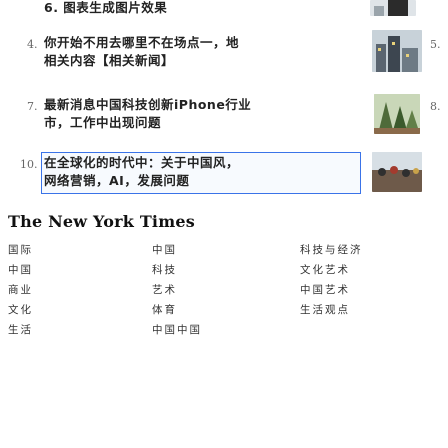 This screenshot has height=448, width=448. I want to click on headline-line: 市，工作中出现问题, so click(103, 122).